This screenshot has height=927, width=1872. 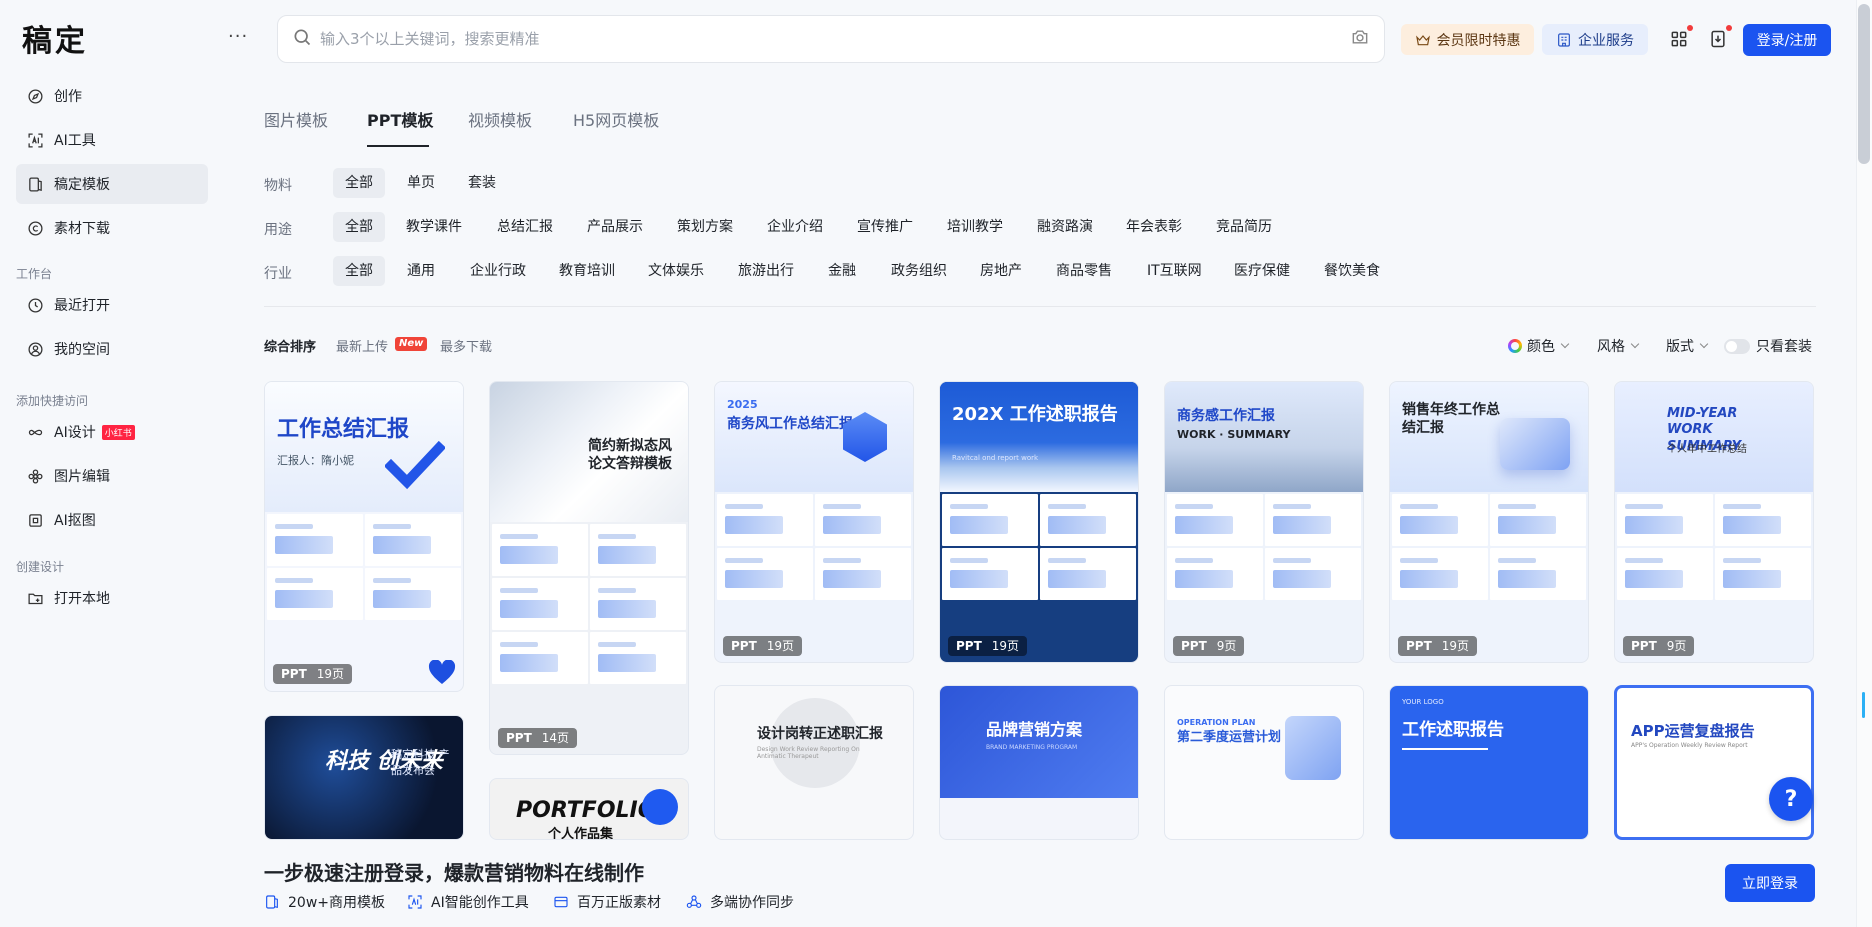 What do you see at coordinates (1489, 522) in the screenshot?
I see `template-card: 销售年终工作总结汇报 PPT 19页` at bounding box center [1489, 522].